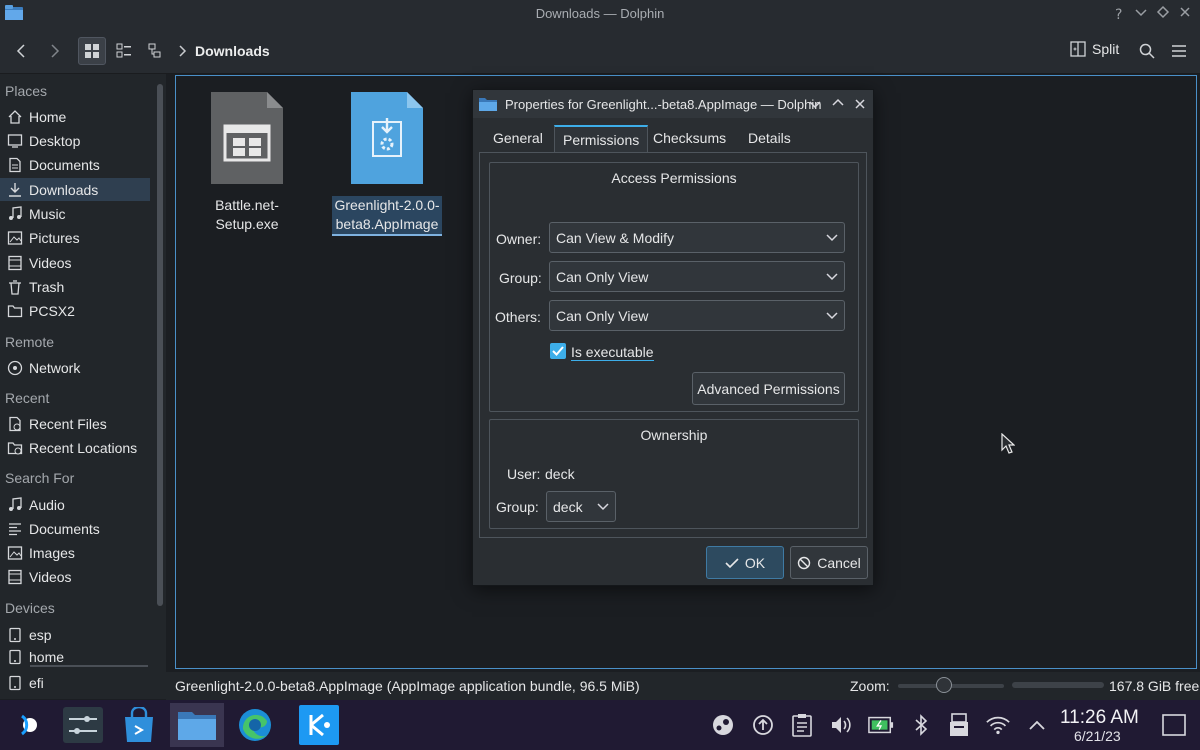  Describe the element at coordinates (921, 725) in the screenshot. I see `bluetooth-tray-icon` at that location.